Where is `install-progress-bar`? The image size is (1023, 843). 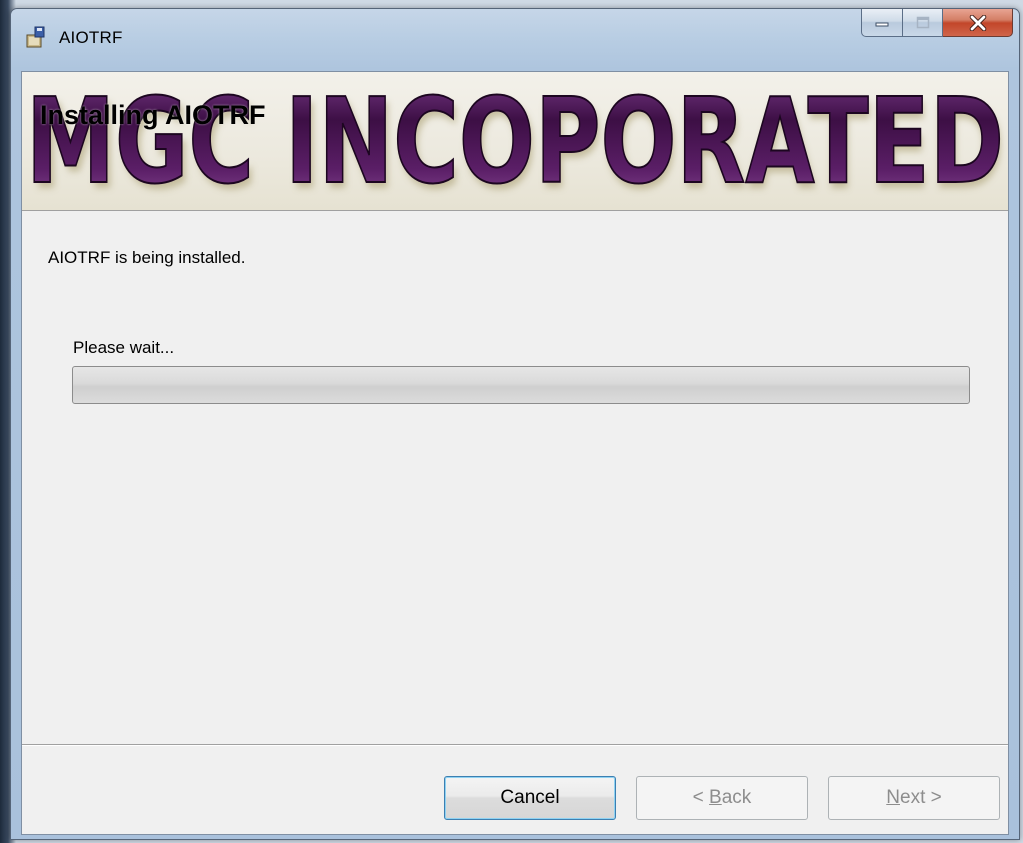 install-progress-bar is located at coordinates (521, 385).